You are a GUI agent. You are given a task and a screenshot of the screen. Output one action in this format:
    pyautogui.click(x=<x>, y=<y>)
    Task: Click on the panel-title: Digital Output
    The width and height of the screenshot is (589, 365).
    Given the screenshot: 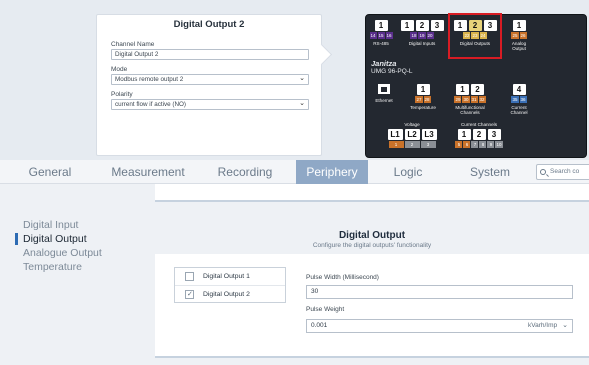 What is the action you would take?
    pyautogui.click(x=372, y=235)
    